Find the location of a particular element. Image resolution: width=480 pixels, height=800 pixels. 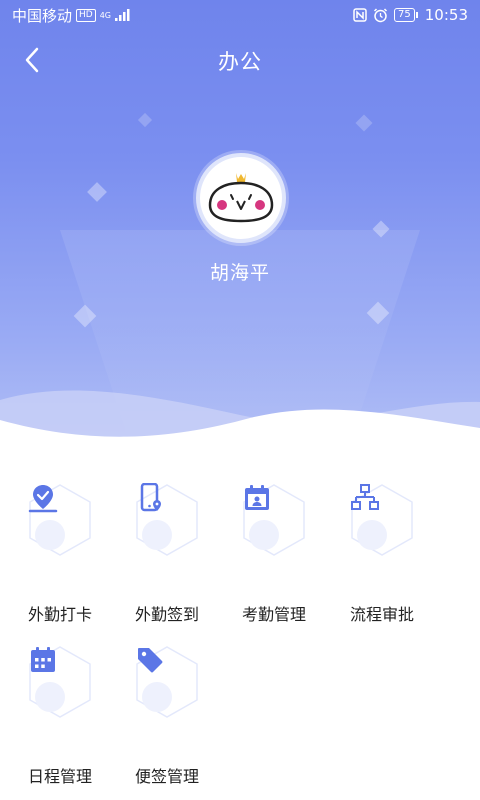

carrier-label: 中国移动 is located at coordinates (42, 15).